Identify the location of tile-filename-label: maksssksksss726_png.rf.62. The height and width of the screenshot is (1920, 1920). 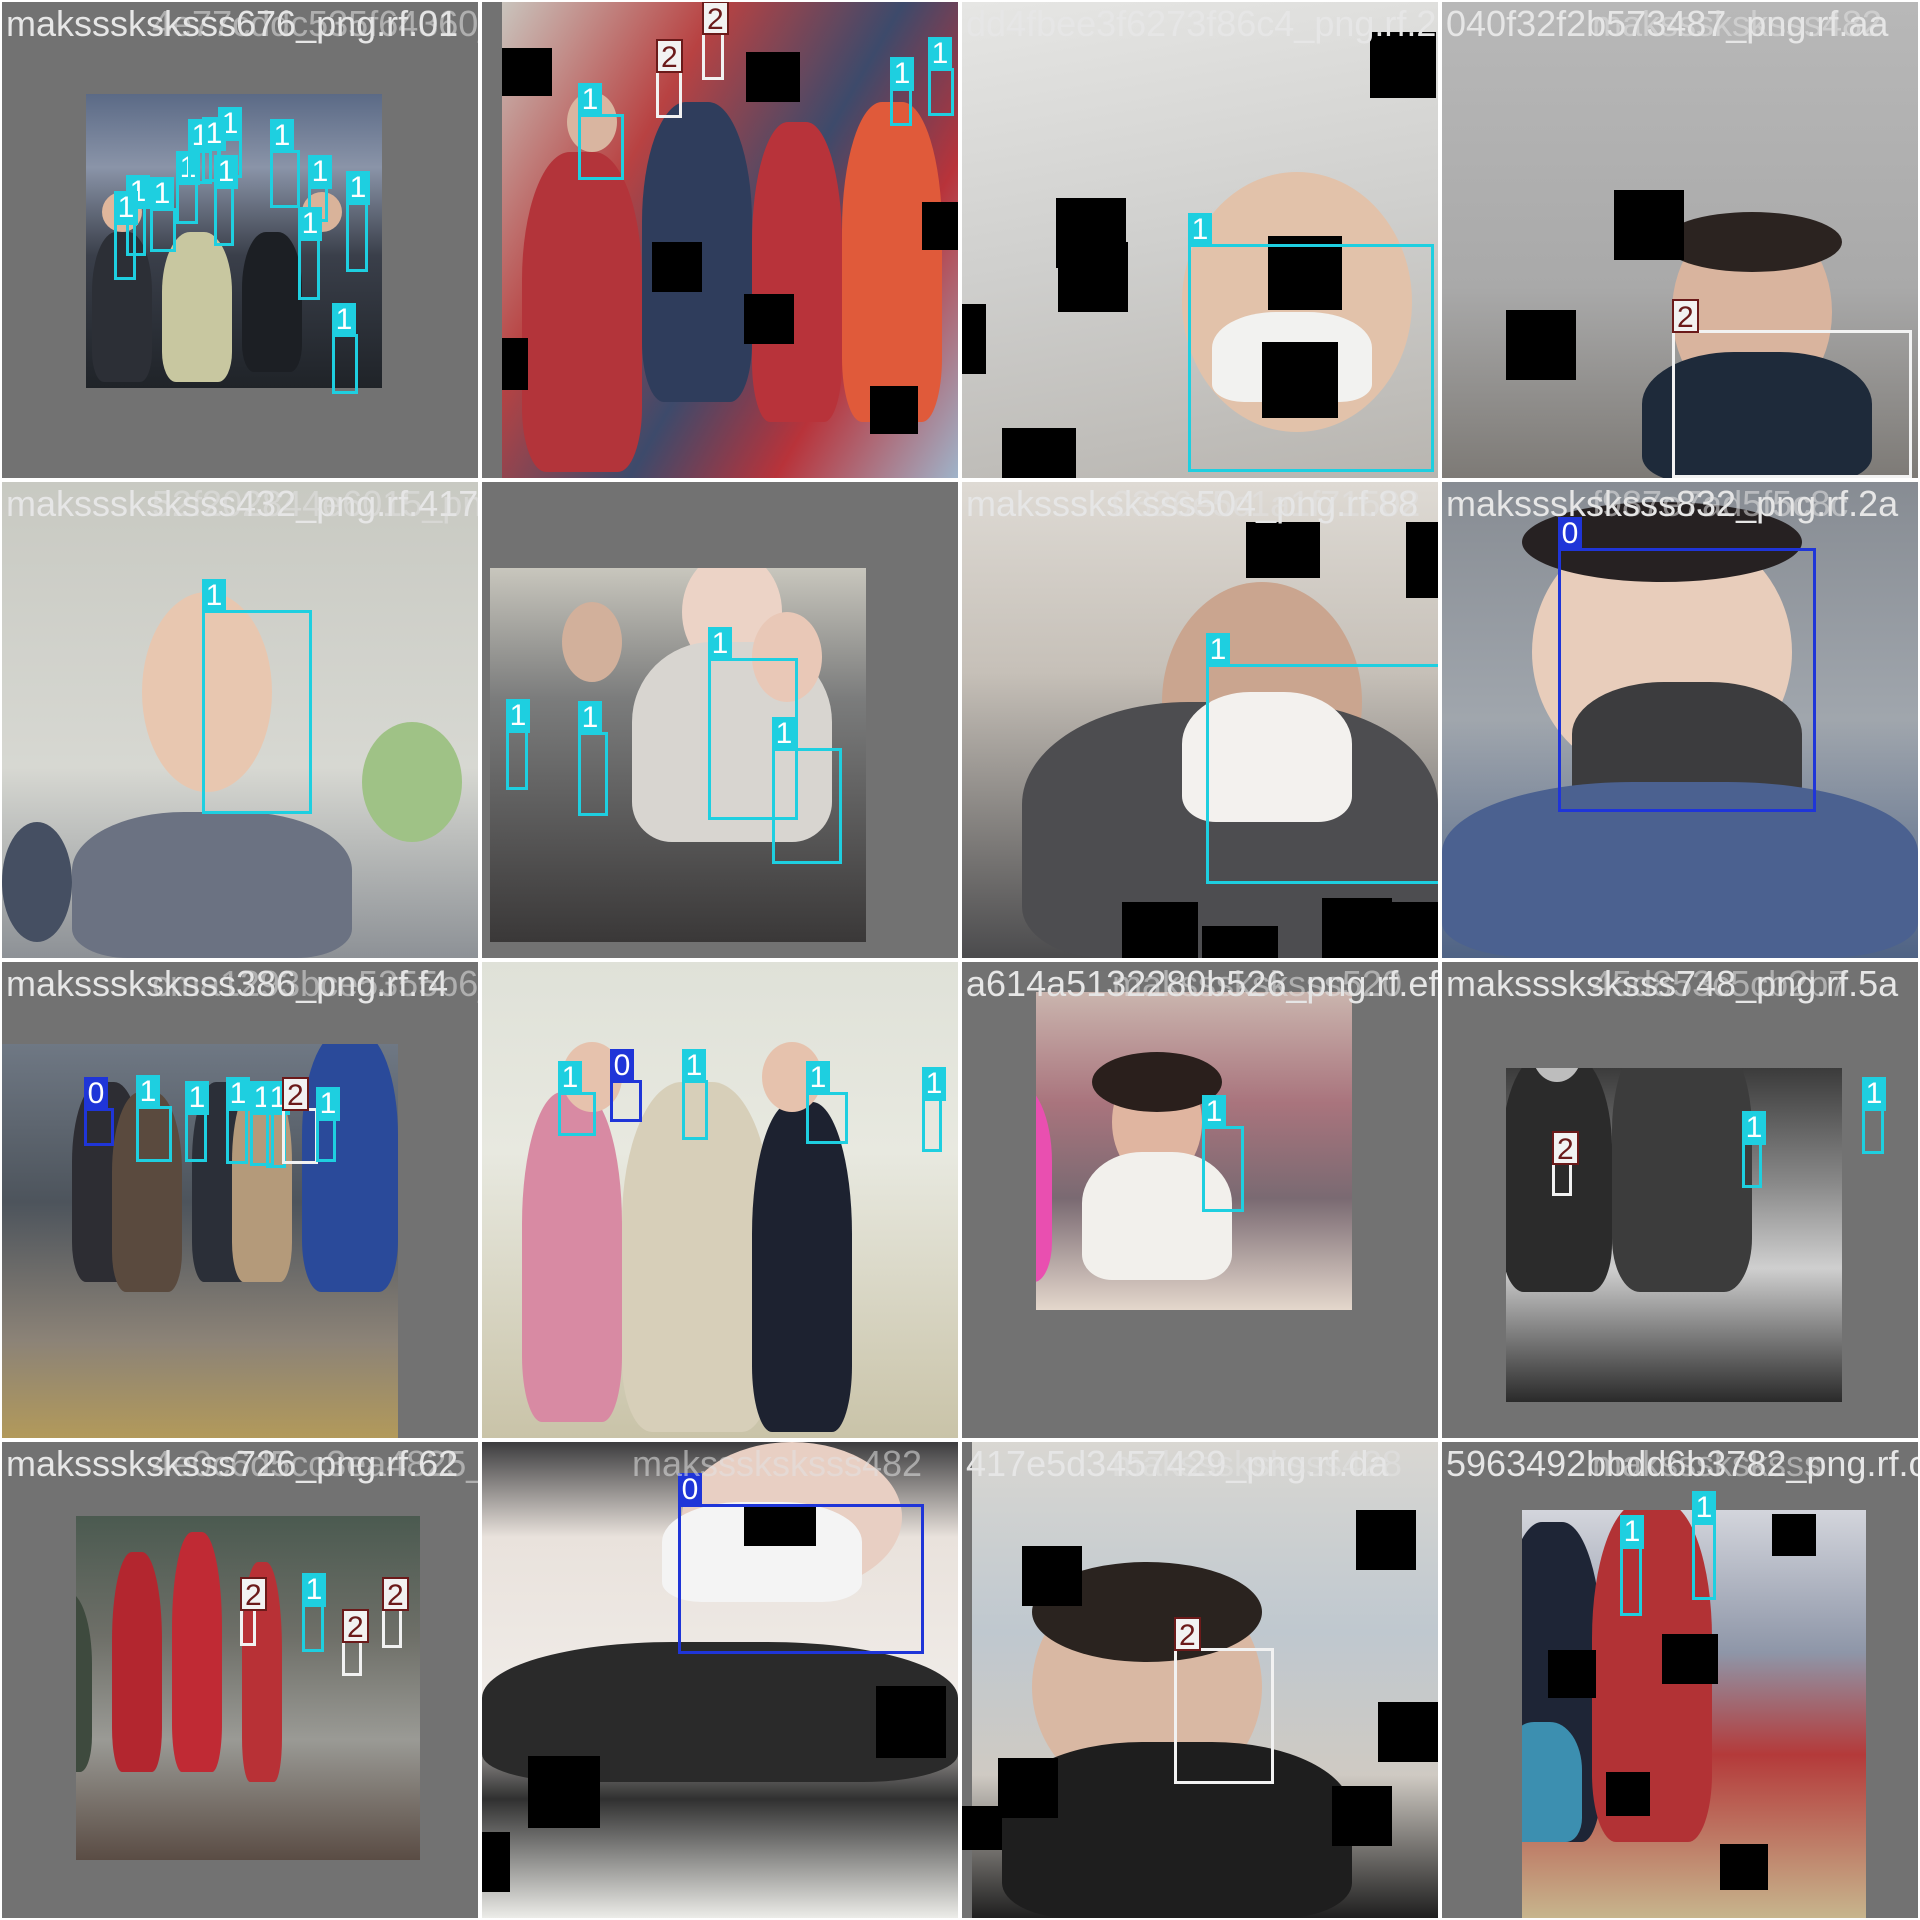
(232, 1463).